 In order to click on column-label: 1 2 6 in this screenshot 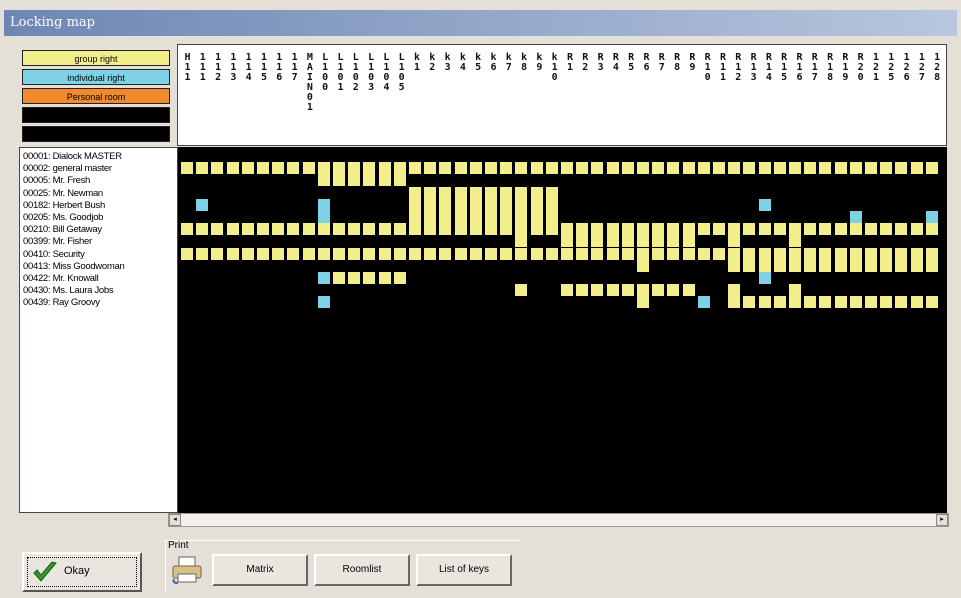, I will do `click(906, 68)`.